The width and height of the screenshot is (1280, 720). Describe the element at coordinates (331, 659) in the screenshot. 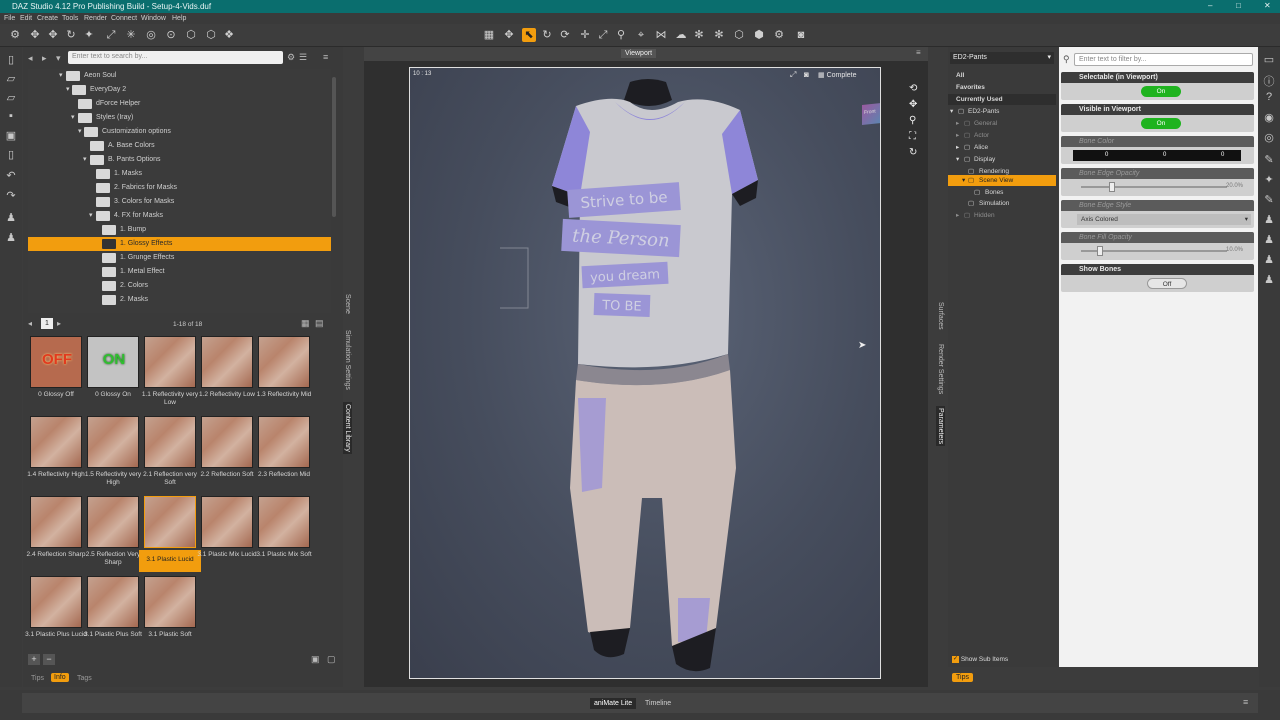

I see `panel-options-icon: ▢` at that location.